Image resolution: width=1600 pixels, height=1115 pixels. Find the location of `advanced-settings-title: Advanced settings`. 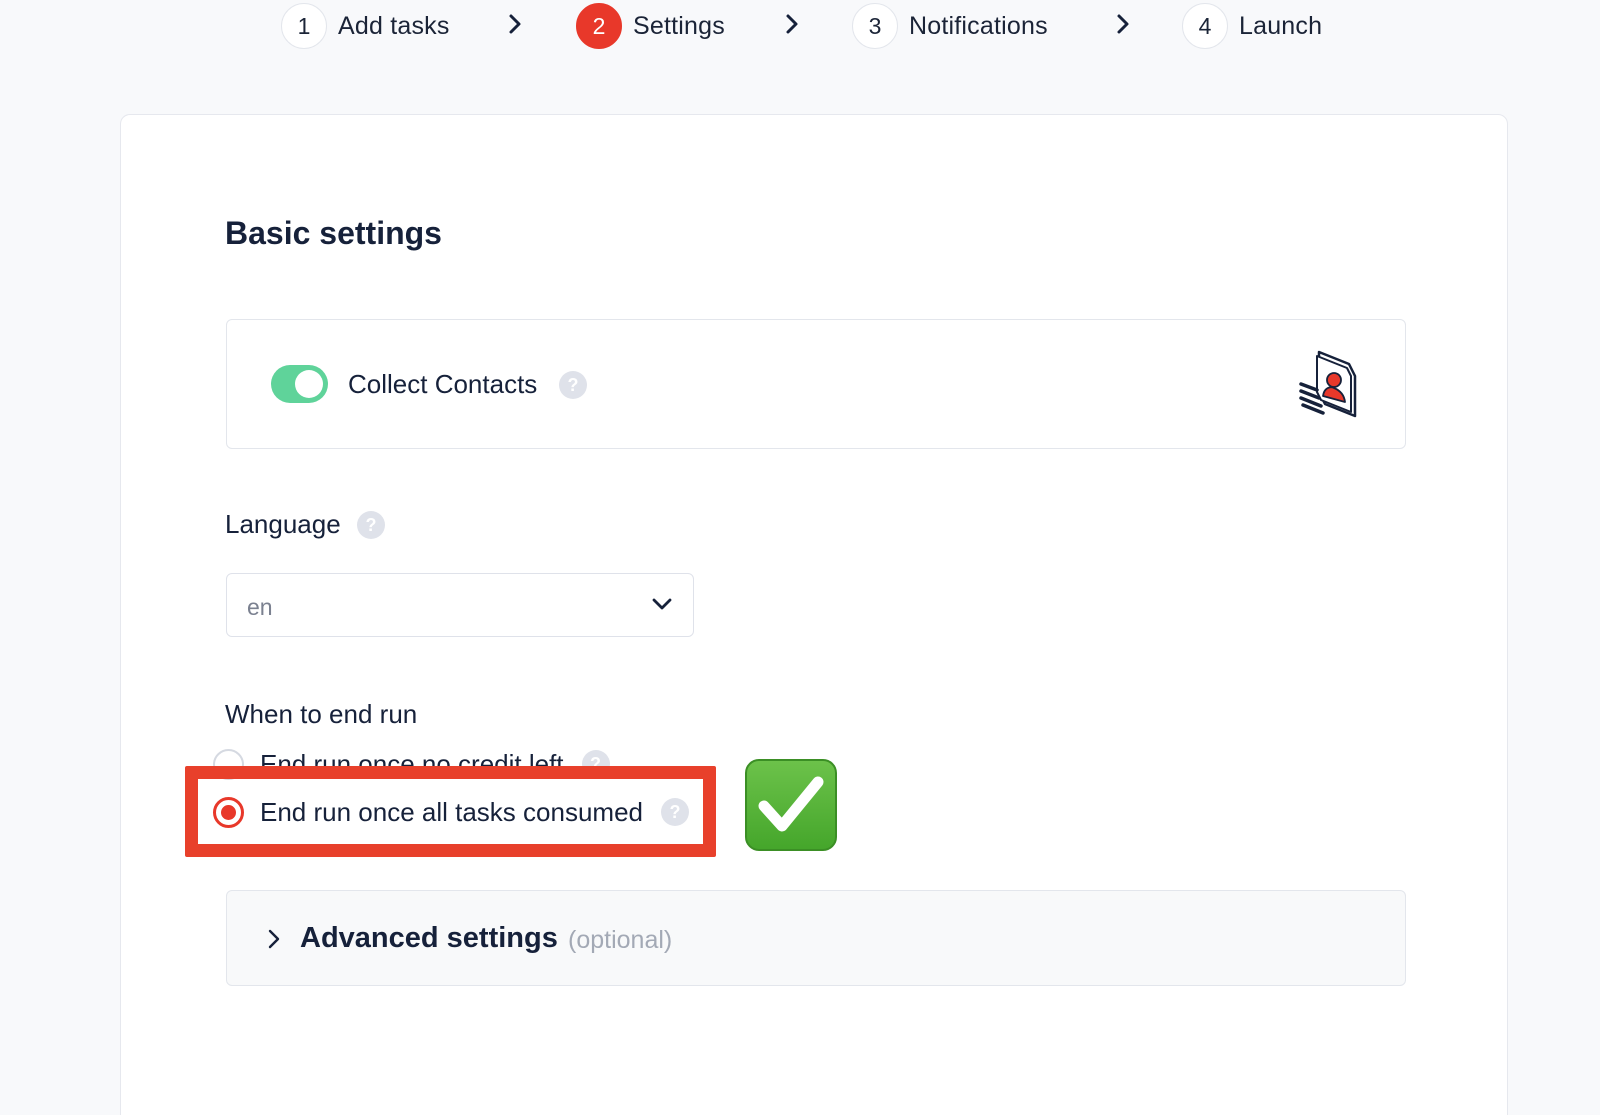

advanced-settings-title: Advanced settings is located at coordinates (429, 938).